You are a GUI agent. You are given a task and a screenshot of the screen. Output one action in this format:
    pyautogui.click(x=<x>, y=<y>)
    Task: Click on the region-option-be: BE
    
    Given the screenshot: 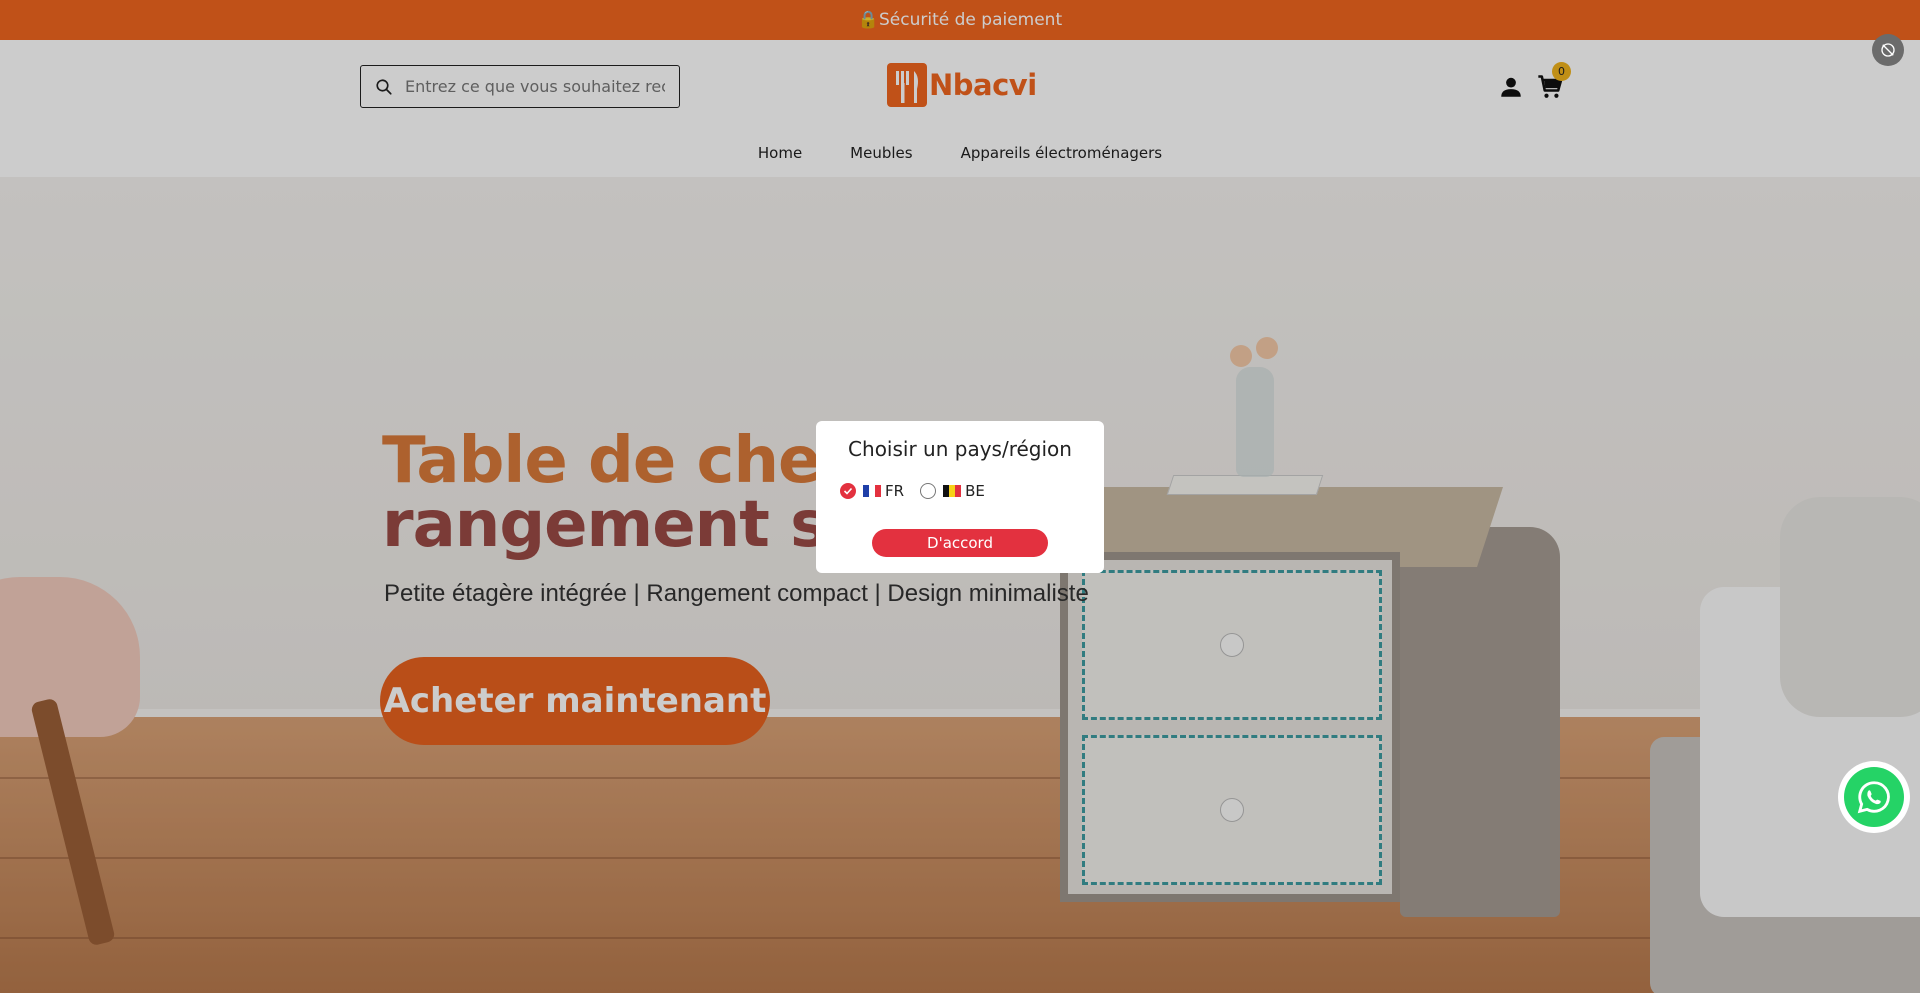 What is the action you would take?
    pyautogui.click(x=952, y=491)
    